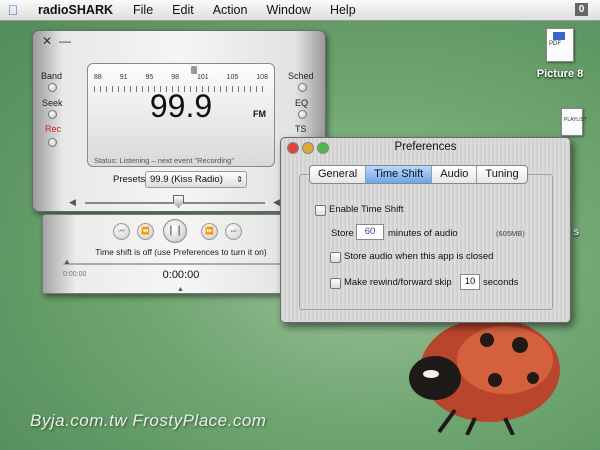 The height and width of the screenshot is (450, 600). What do you see at coordinates (259, 114) in the screenshot?
I see `band-indicator: FM` at bounding box center [259, 114].